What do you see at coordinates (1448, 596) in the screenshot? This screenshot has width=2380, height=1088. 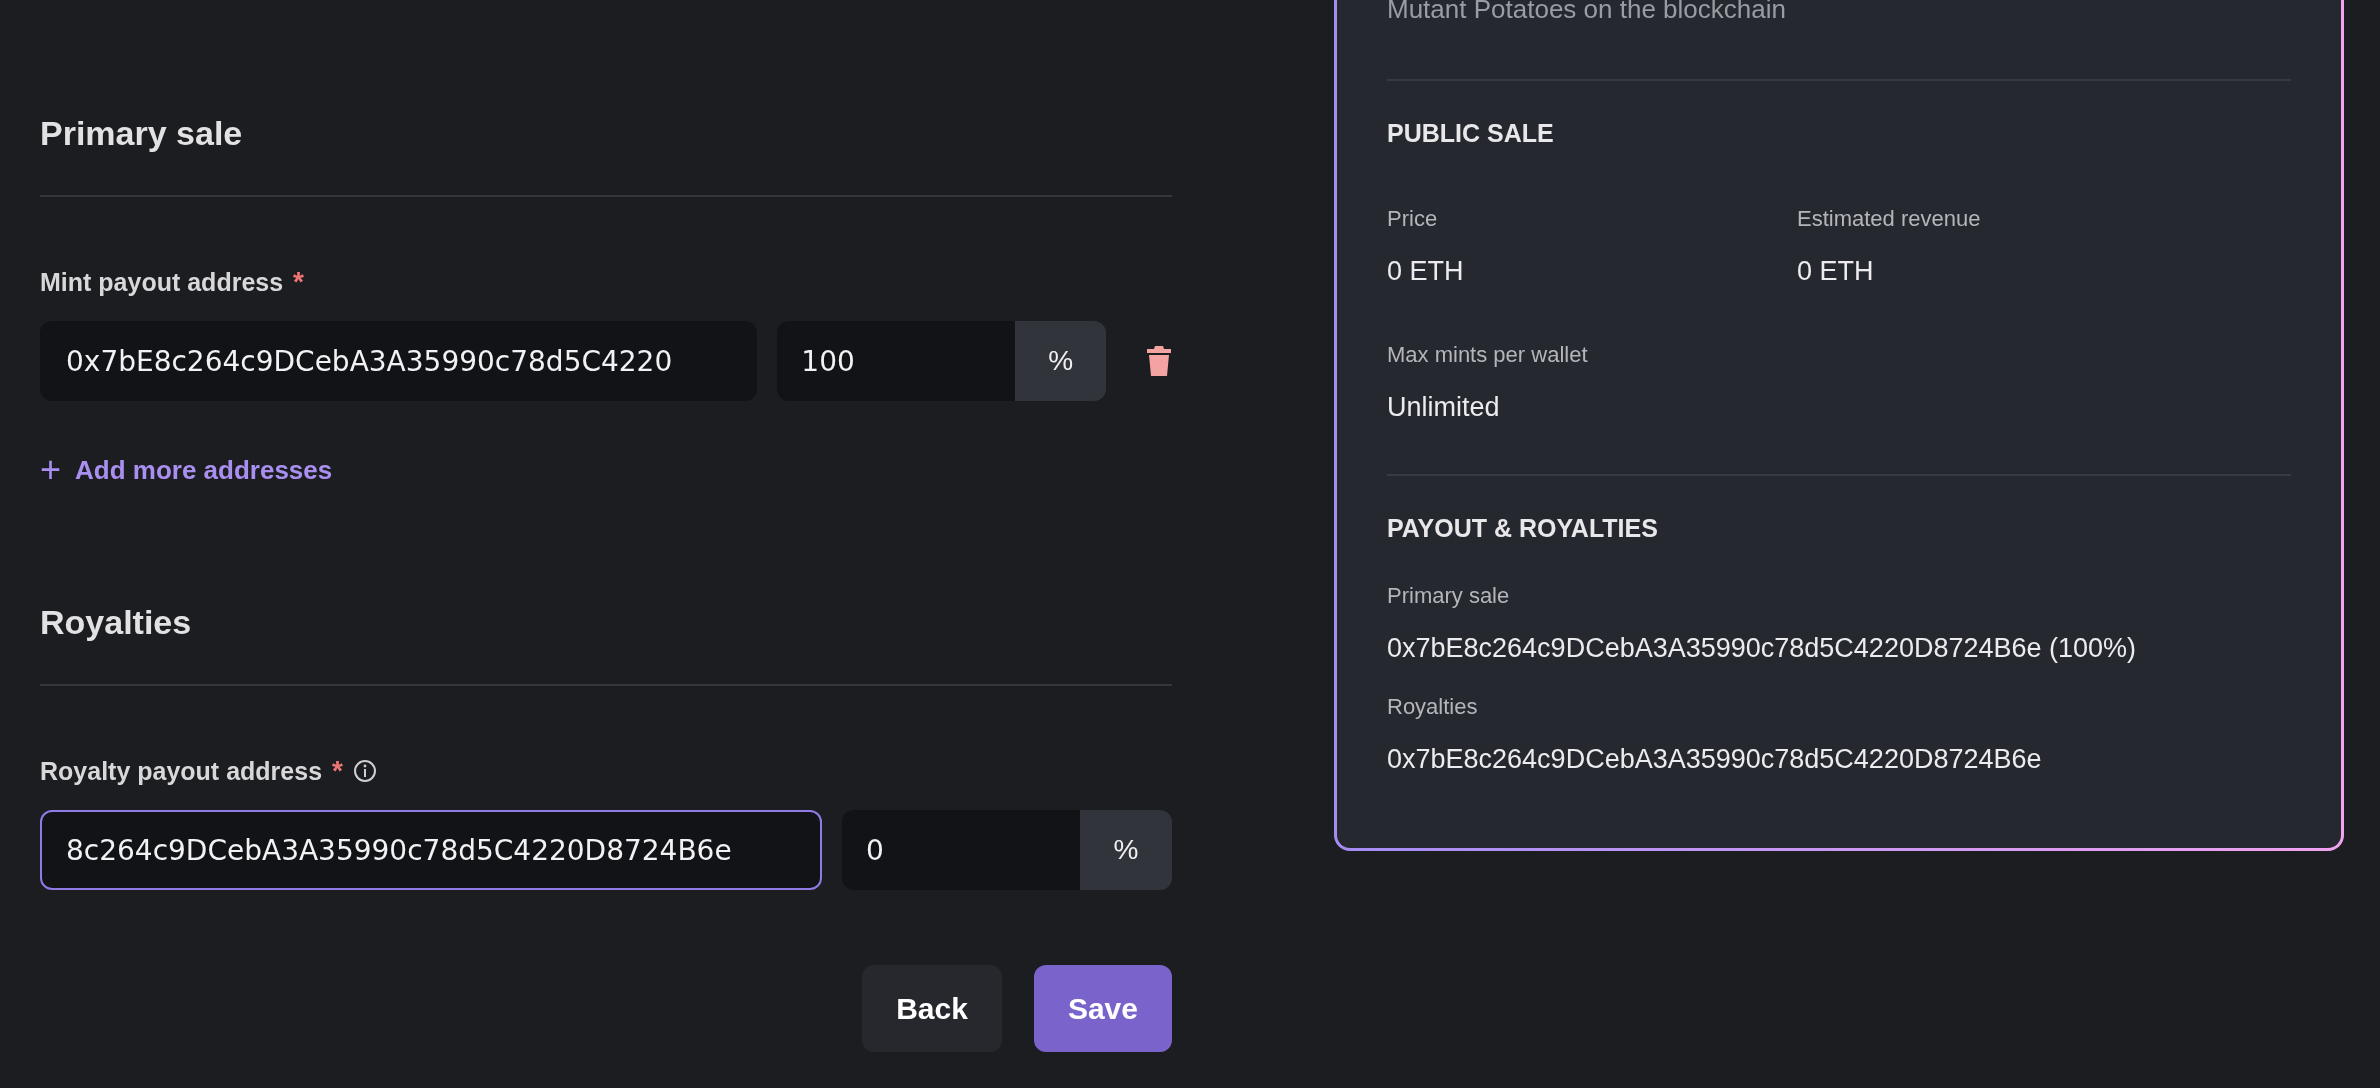 I see `summary-label: Primary sale` at bounding box center [1448, 596].